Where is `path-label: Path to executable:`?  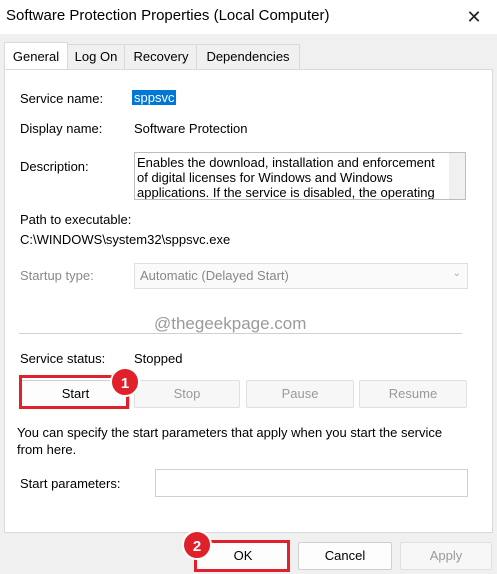
path-label: Path to executable: is located at coordinates (76, 219).